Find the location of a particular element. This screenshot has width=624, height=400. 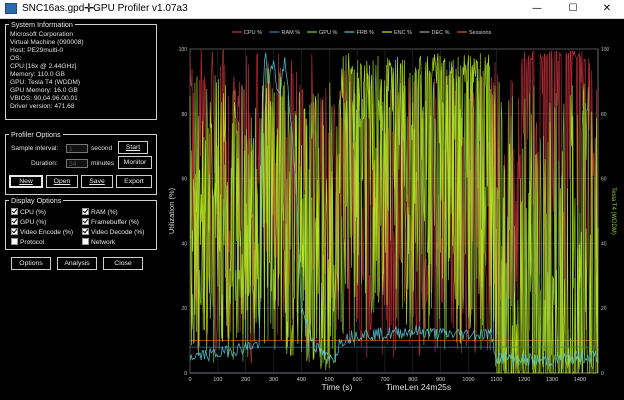

video-decode-checkbox-label: Video Decode (%) is located at coordinates (118, 232).